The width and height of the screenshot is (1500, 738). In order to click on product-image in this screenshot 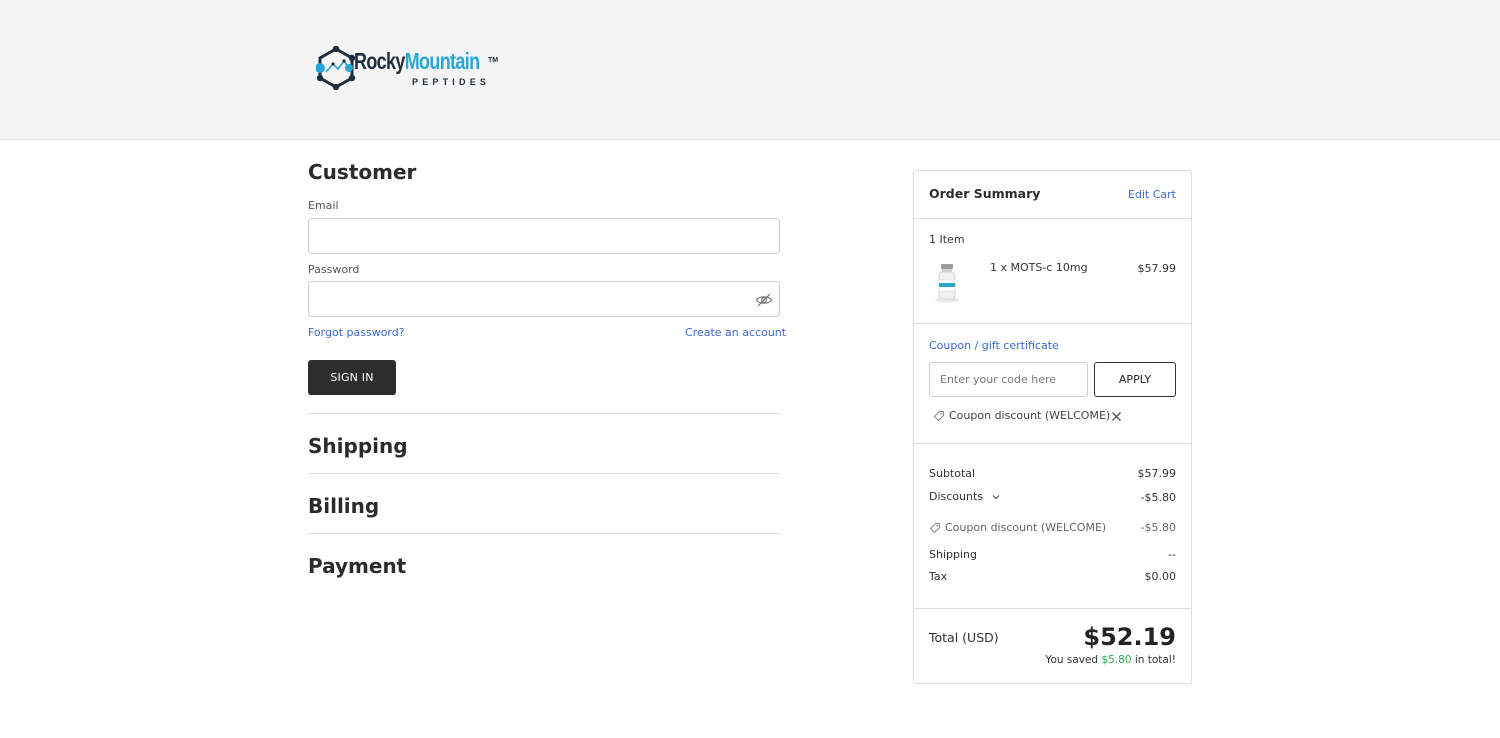, I will do `click(947, 283)`.